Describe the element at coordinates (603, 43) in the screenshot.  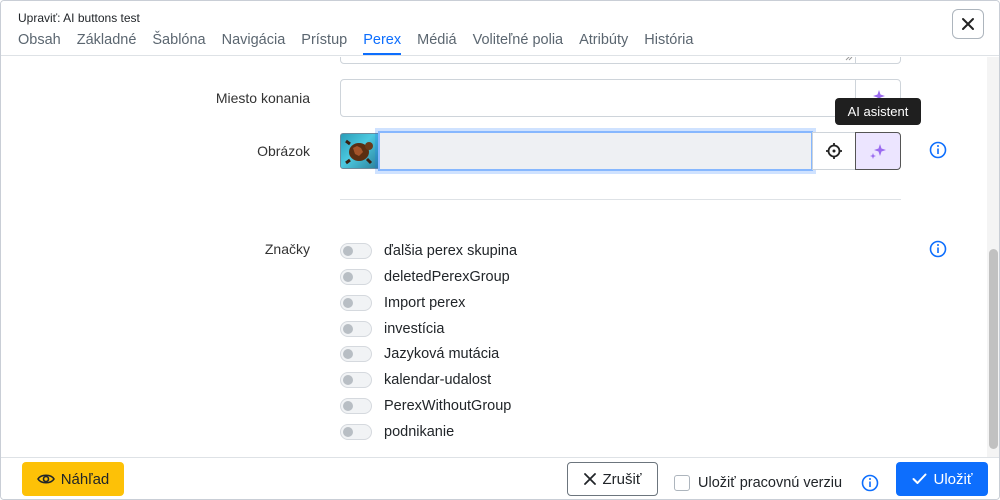
I see `tab-atributy: Atribúty` at that location.